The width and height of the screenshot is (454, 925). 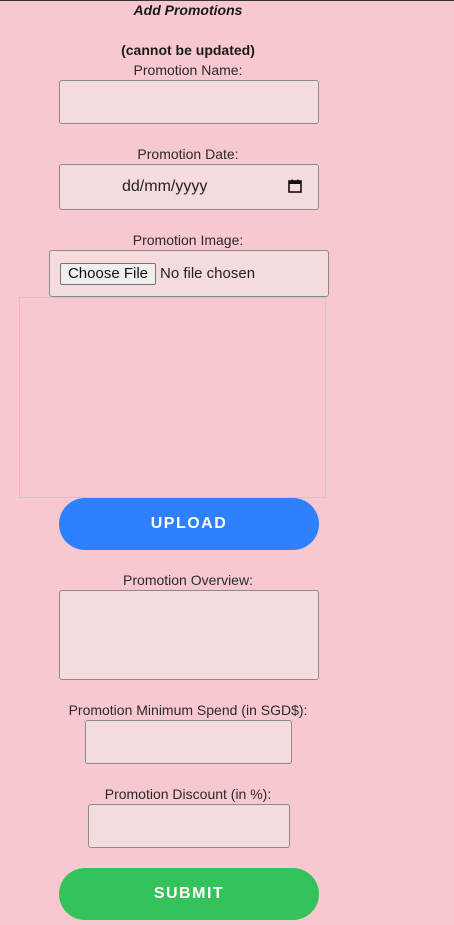 What do you see at coordinates (188, 710) in the screenshot?
I see `min-spend-label: Promotion Minimum Spend (in SGD$):` at bounding box center [188, 710].